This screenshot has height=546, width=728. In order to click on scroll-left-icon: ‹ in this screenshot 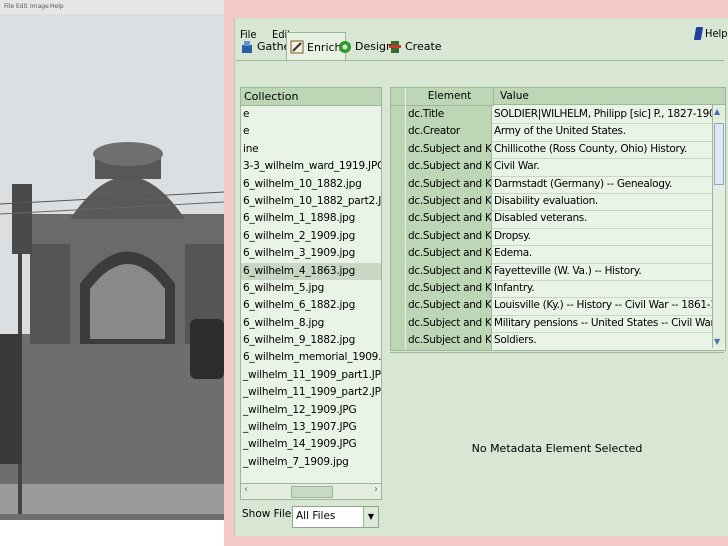, I will do `click(246, 489)`.